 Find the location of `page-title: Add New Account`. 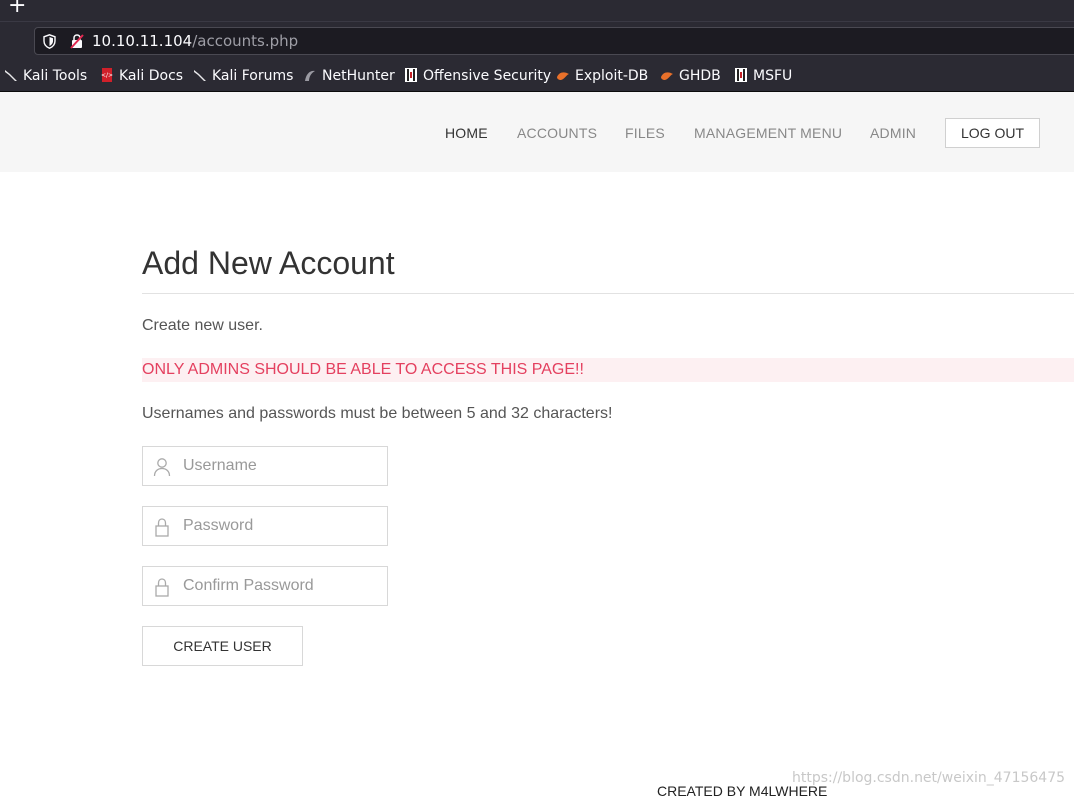

page-title: Add New Account is located at coordinates (268, 263).